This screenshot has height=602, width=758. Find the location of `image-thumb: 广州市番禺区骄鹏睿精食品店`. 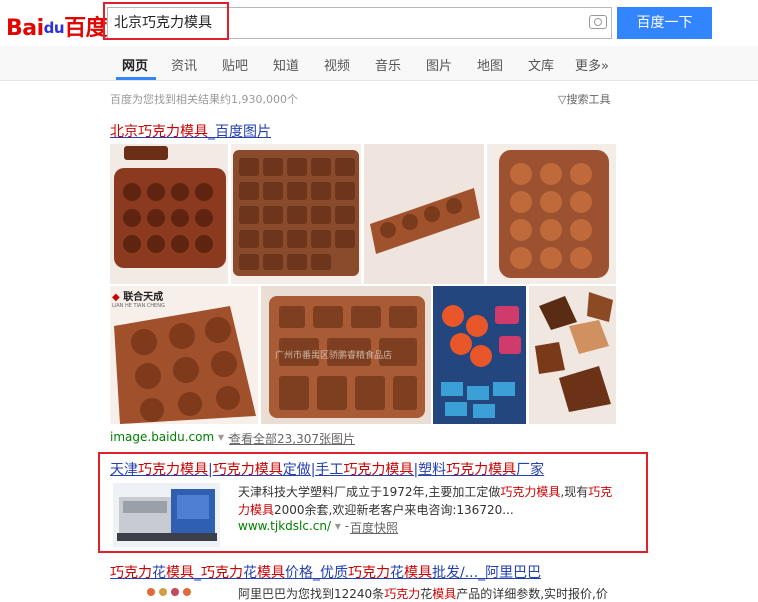

image-thumb: 广州市番禺区骄鹏睿精食品店 is located at coordinates (346, 355).